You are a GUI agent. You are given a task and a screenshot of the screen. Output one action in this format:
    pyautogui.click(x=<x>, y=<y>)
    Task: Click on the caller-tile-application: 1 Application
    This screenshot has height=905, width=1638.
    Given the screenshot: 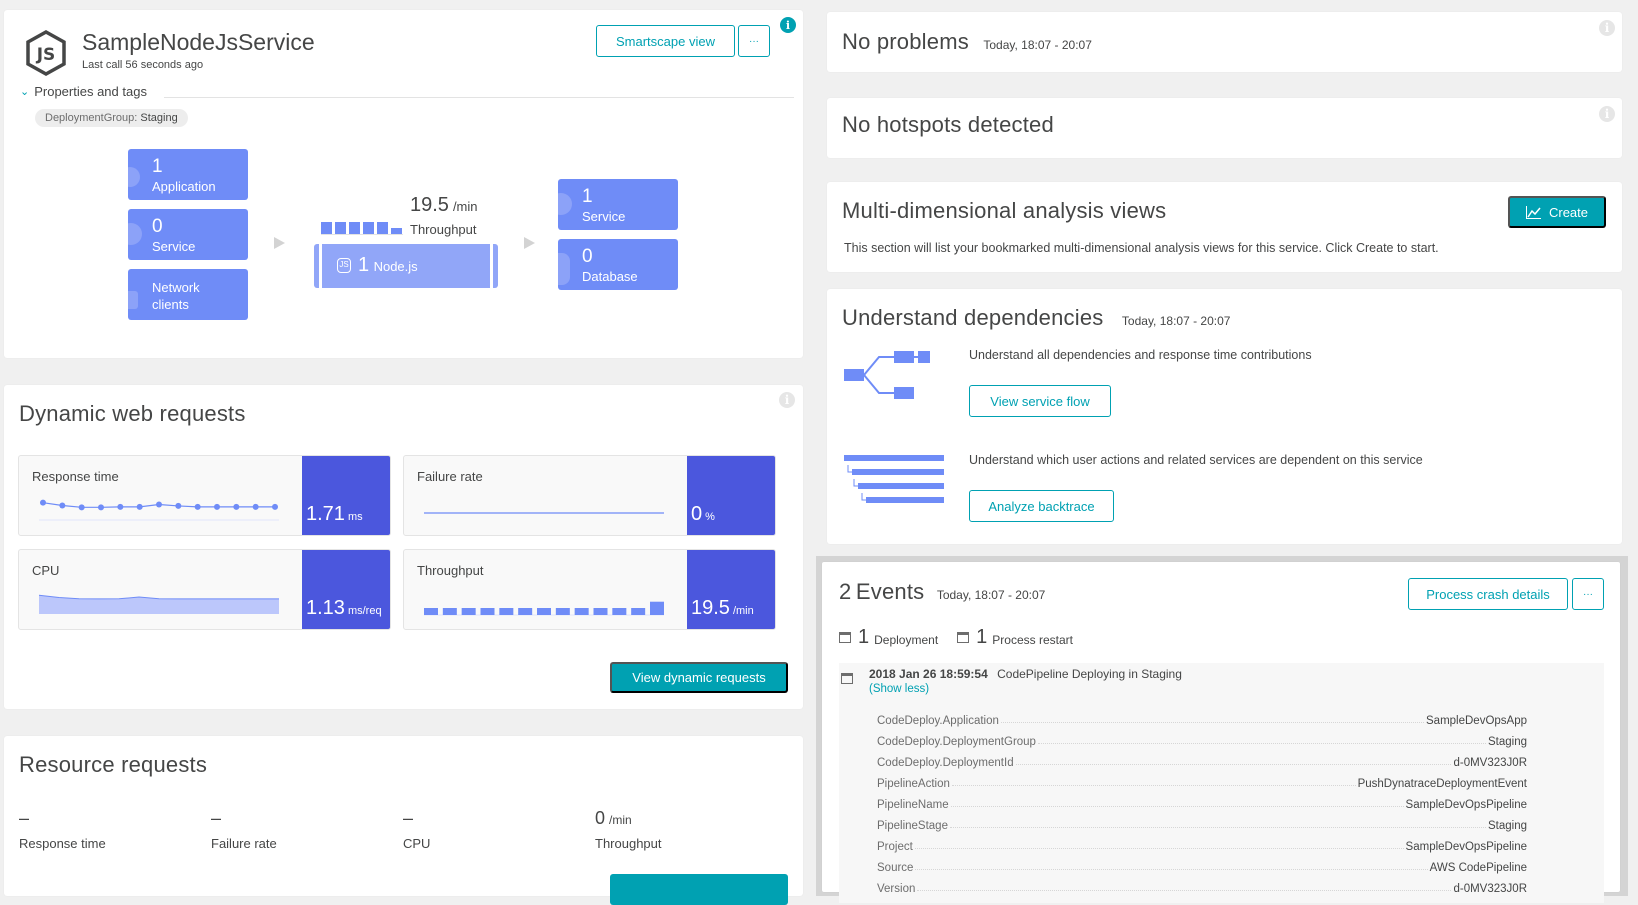 What is the action you would take?
    pyautogui.click(x=188, y=174)
    